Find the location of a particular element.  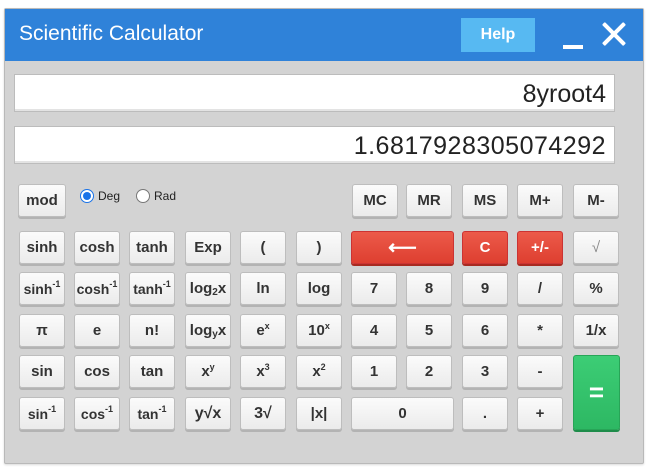

deg-label: Deg is located at coordinates (109, 196).